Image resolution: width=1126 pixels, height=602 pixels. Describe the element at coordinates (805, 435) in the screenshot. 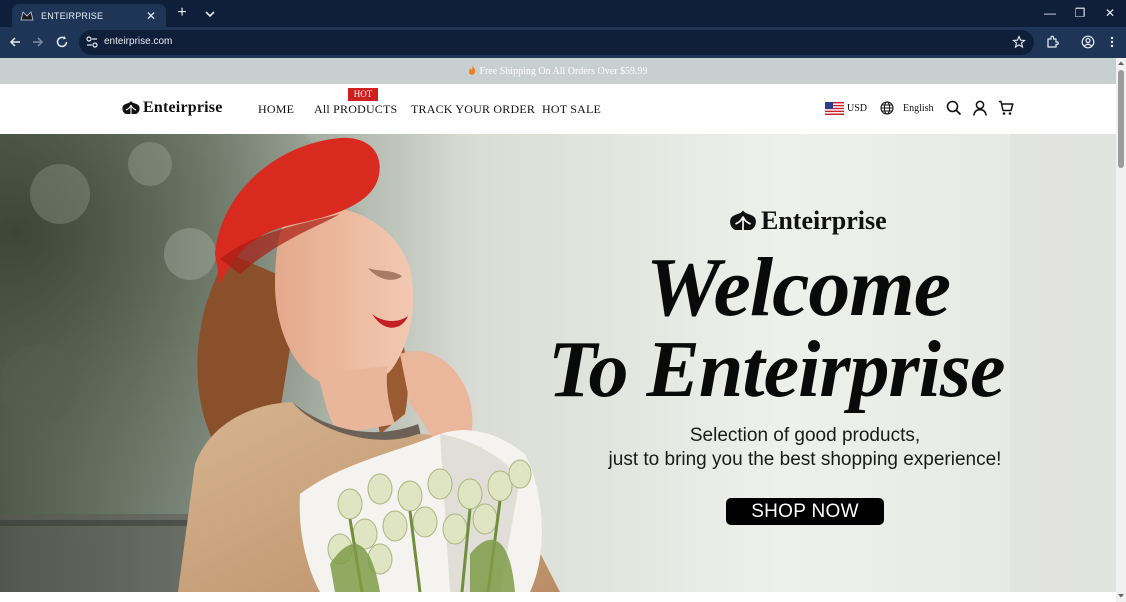

I see `hero-tagline-line1: Selection of good products,` at that location.